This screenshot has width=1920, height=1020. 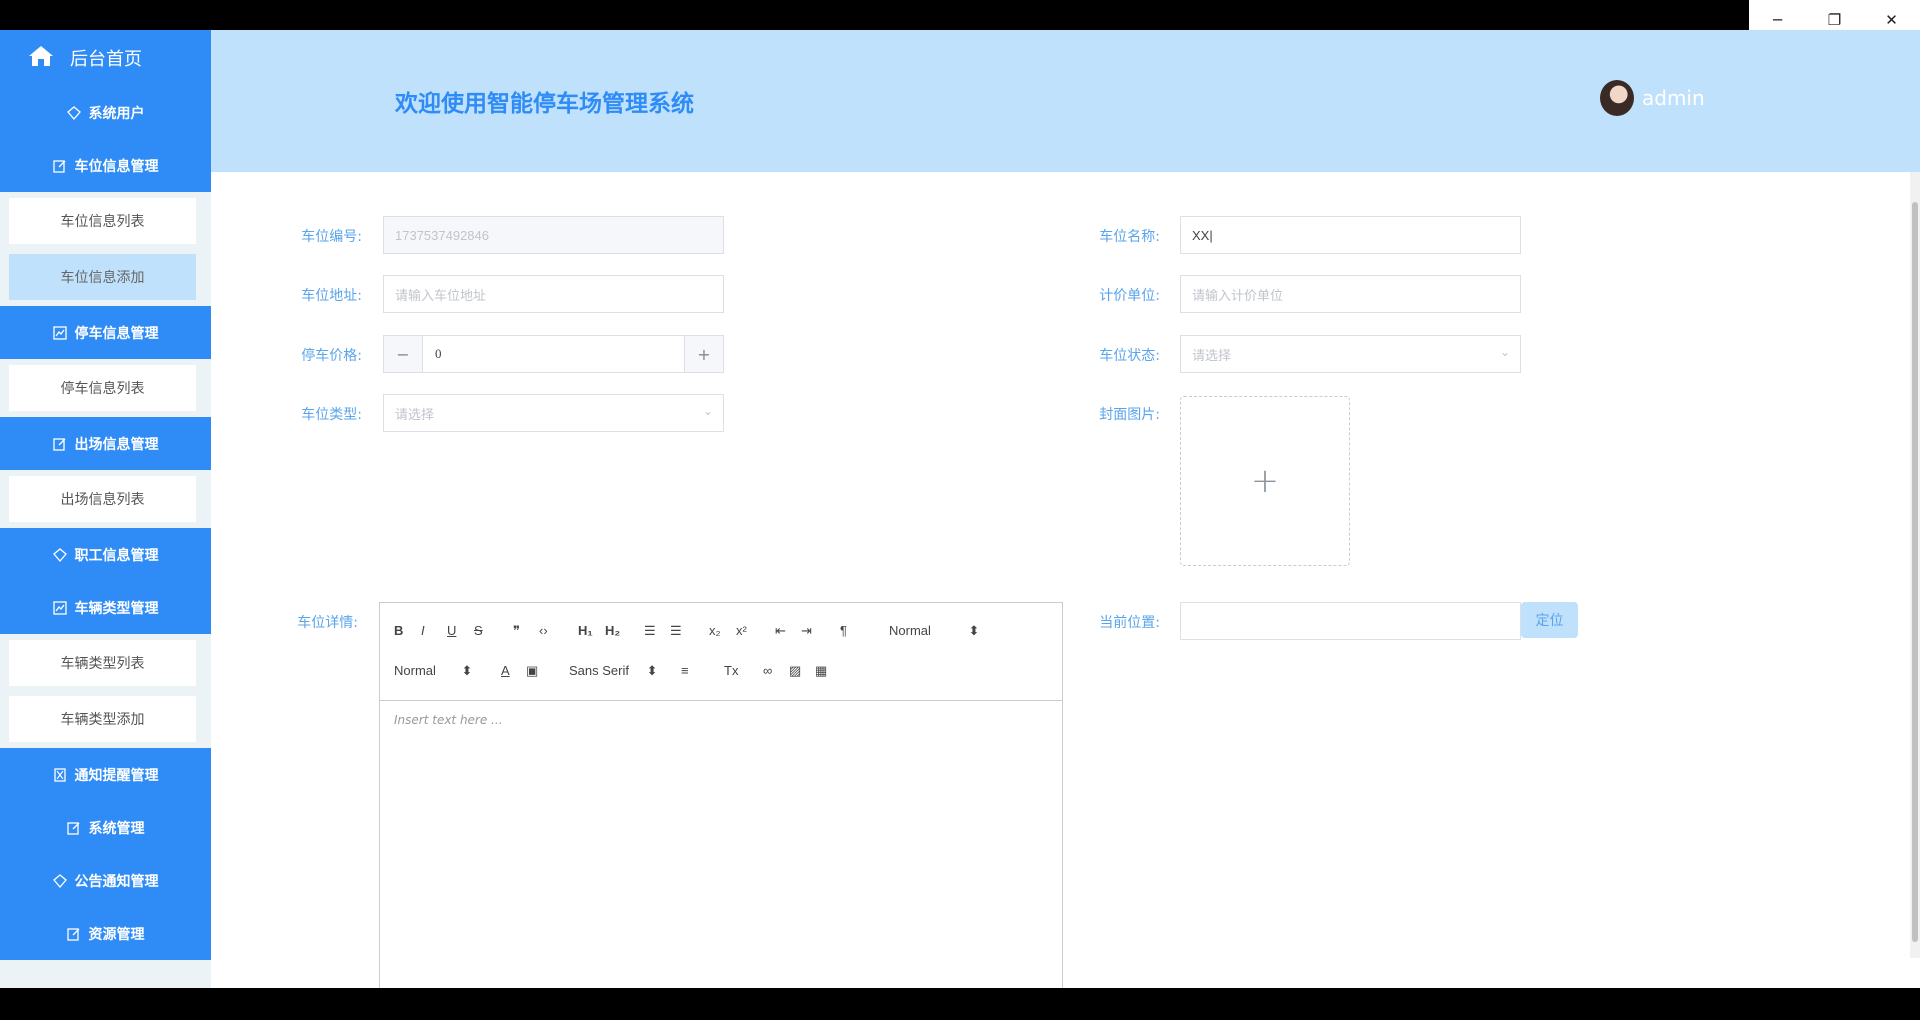 What do you see at coordinates (116, 113) in the screenshot?
I see `sidebar-menu-label: 系统用户` at bounding box center [116, 113].